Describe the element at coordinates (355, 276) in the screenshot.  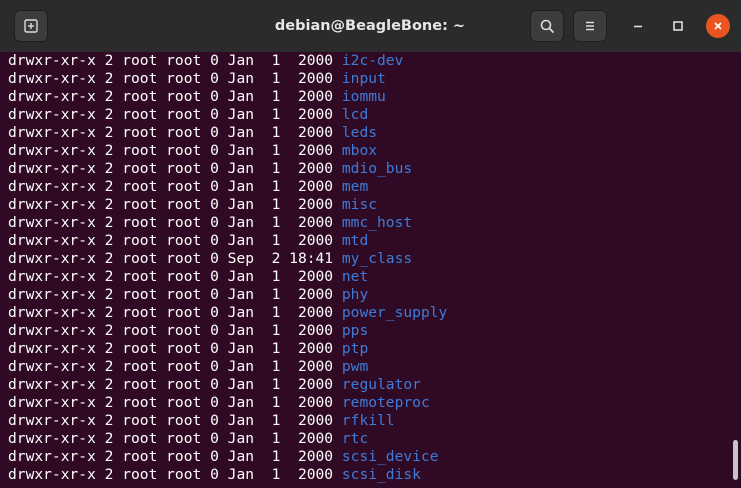
I see `directory-name: net` at that location.